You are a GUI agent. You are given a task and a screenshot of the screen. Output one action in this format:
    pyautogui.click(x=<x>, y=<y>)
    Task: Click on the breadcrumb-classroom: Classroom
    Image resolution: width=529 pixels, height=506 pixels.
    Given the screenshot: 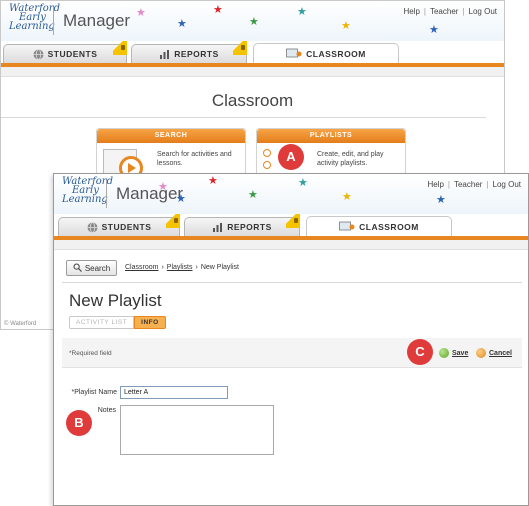 What is the action you would take?
    pyautogui.click(x=141, y=267)
    